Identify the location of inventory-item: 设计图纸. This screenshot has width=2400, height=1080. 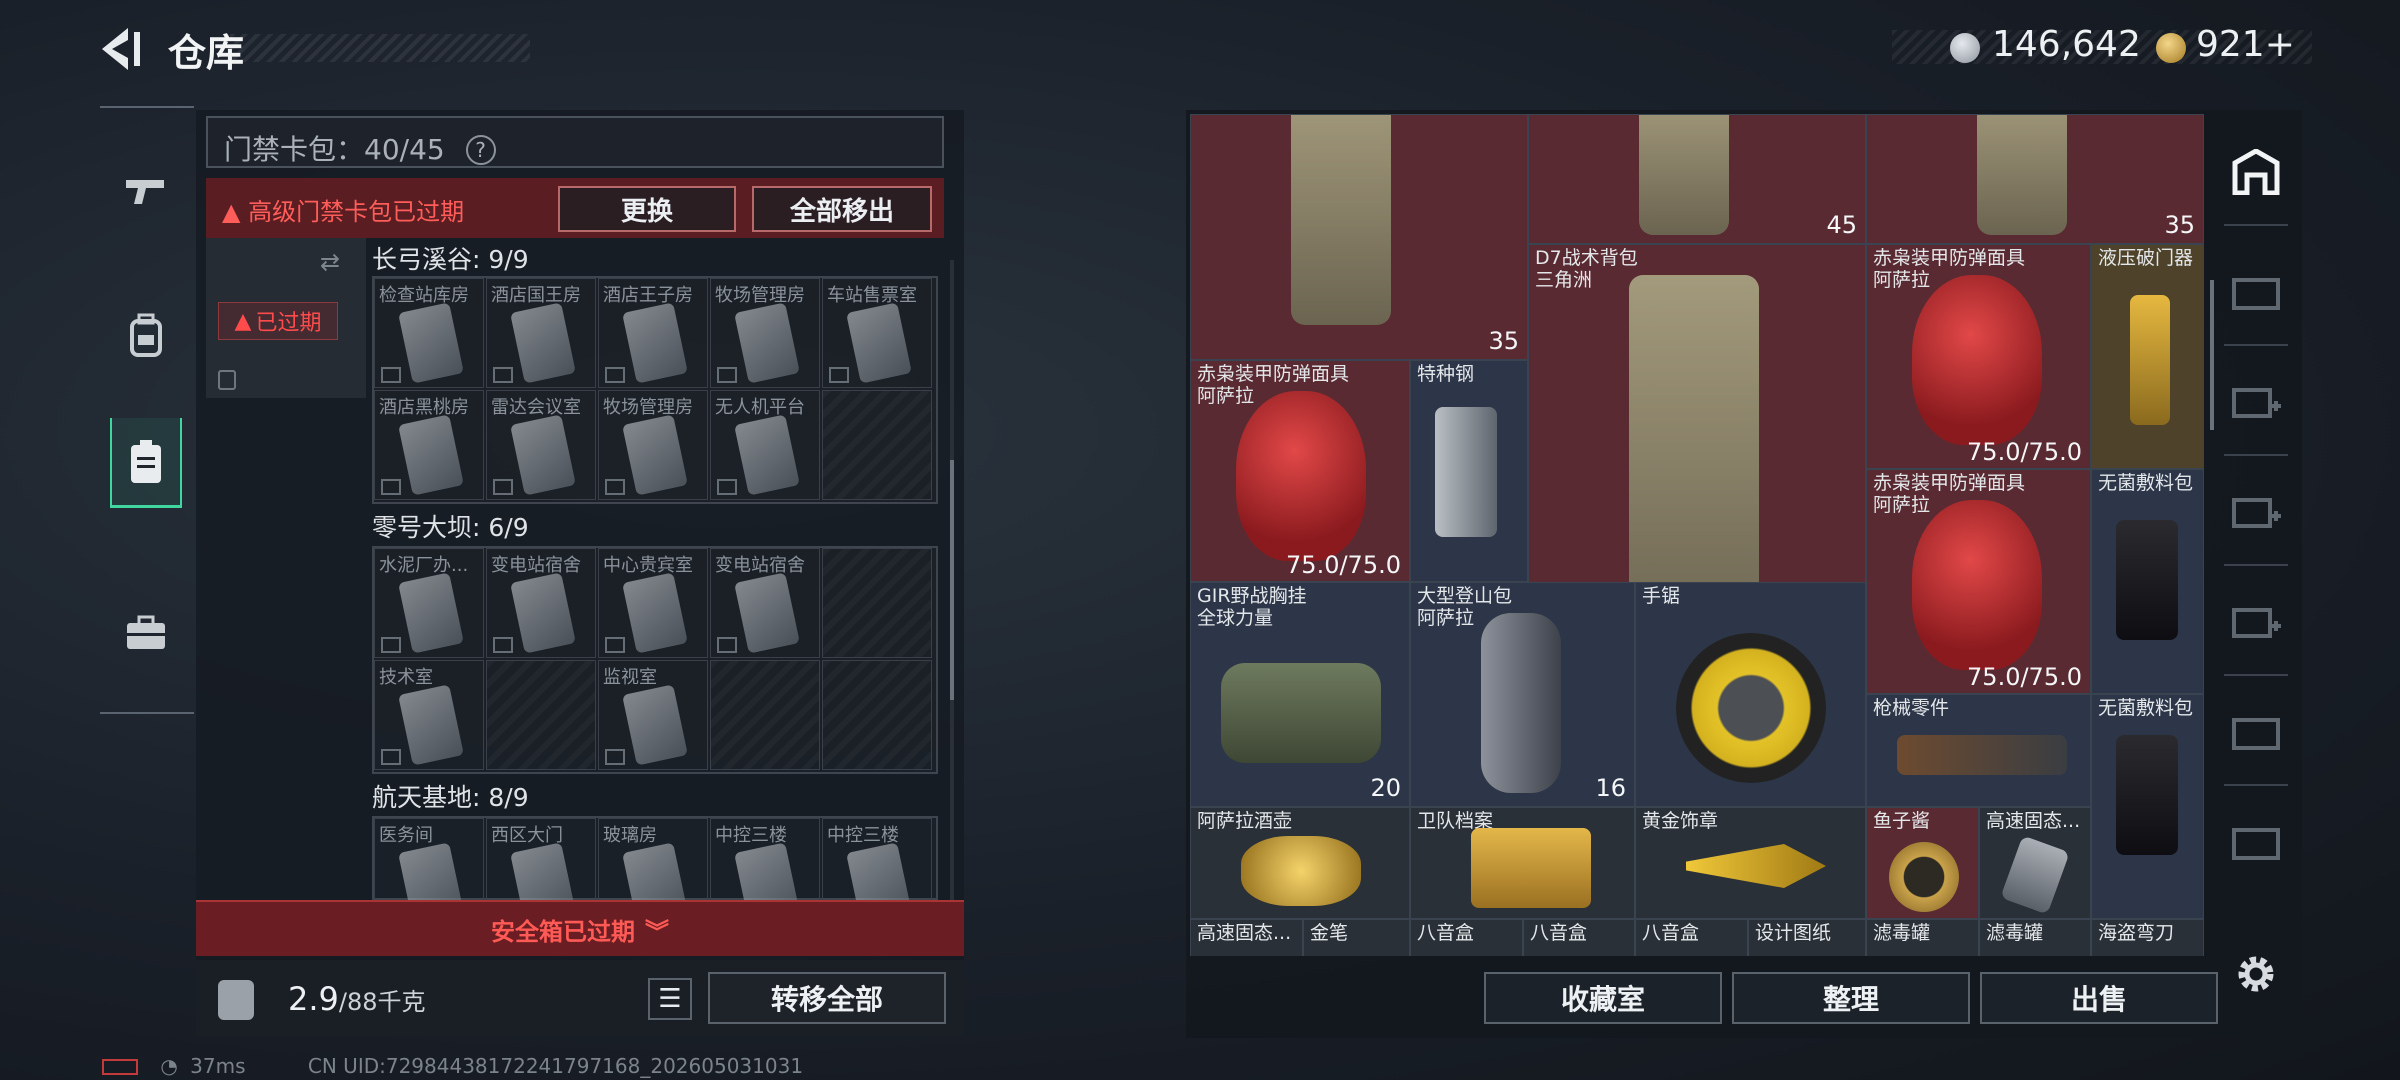
(1807, 937).